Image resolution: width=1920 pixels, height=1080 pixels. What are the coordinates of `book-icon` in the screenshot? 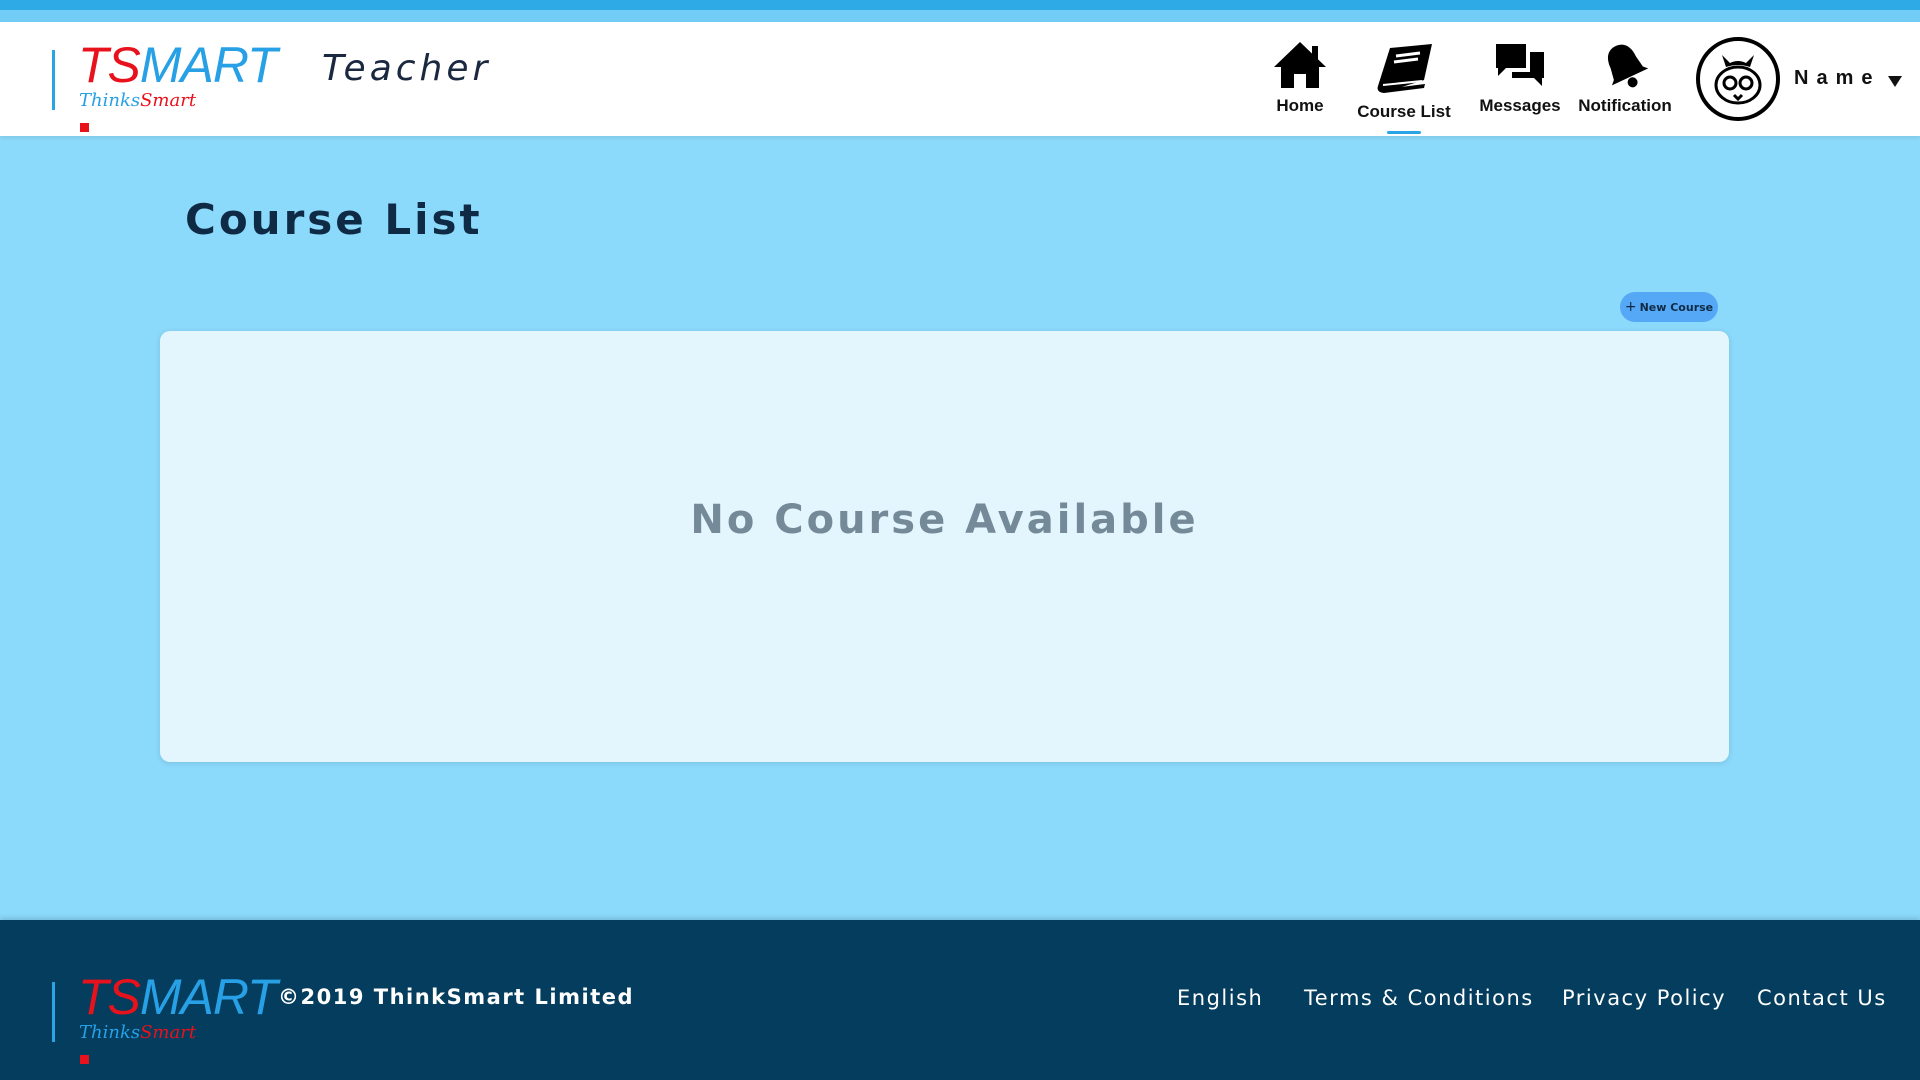 It's located at (1404, 68).